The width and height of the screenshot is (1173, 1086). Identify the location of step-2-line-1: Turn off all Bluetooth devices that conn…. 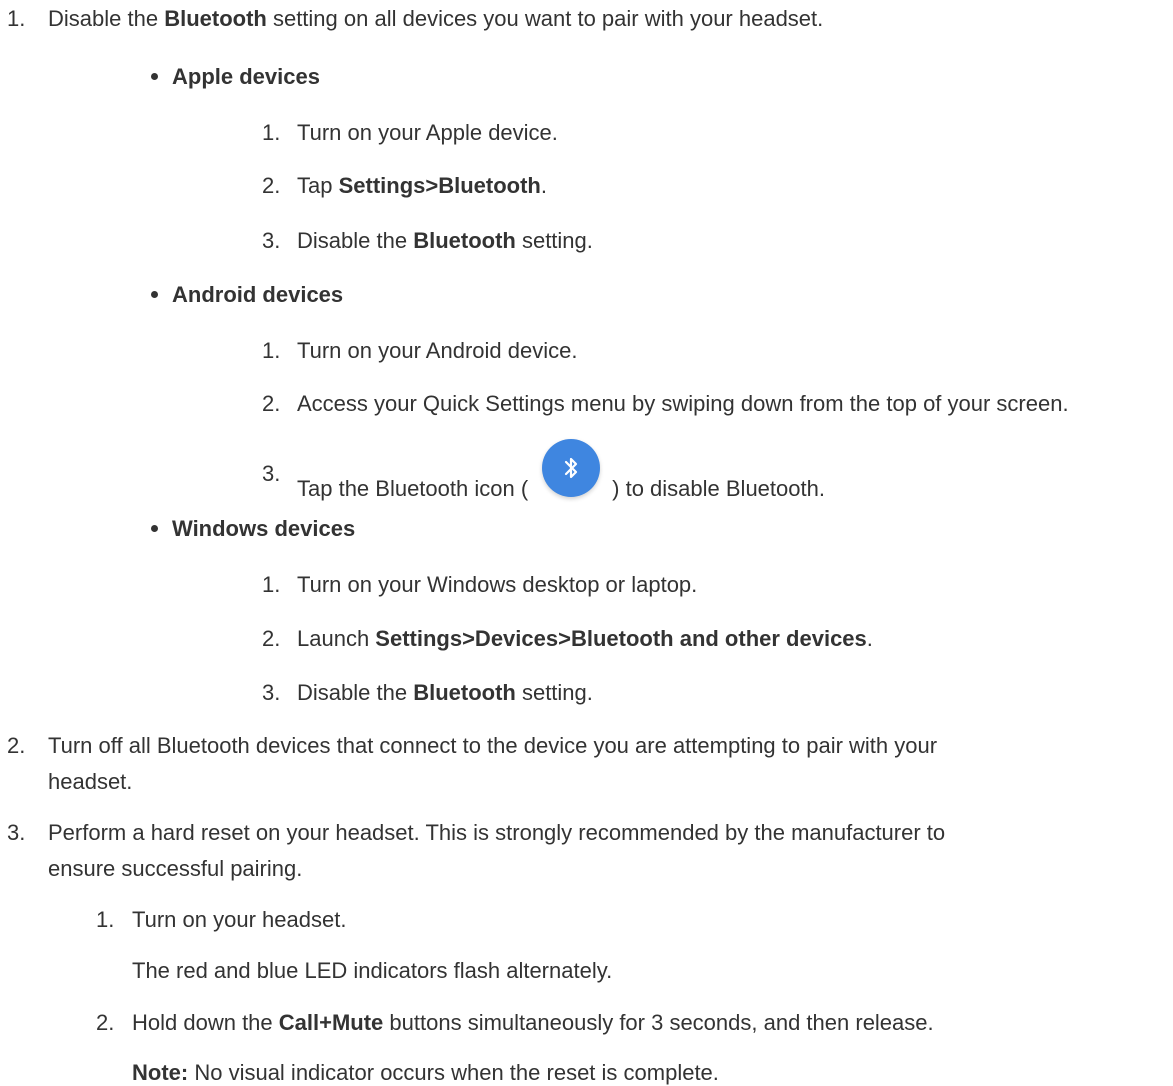
(493, 745).